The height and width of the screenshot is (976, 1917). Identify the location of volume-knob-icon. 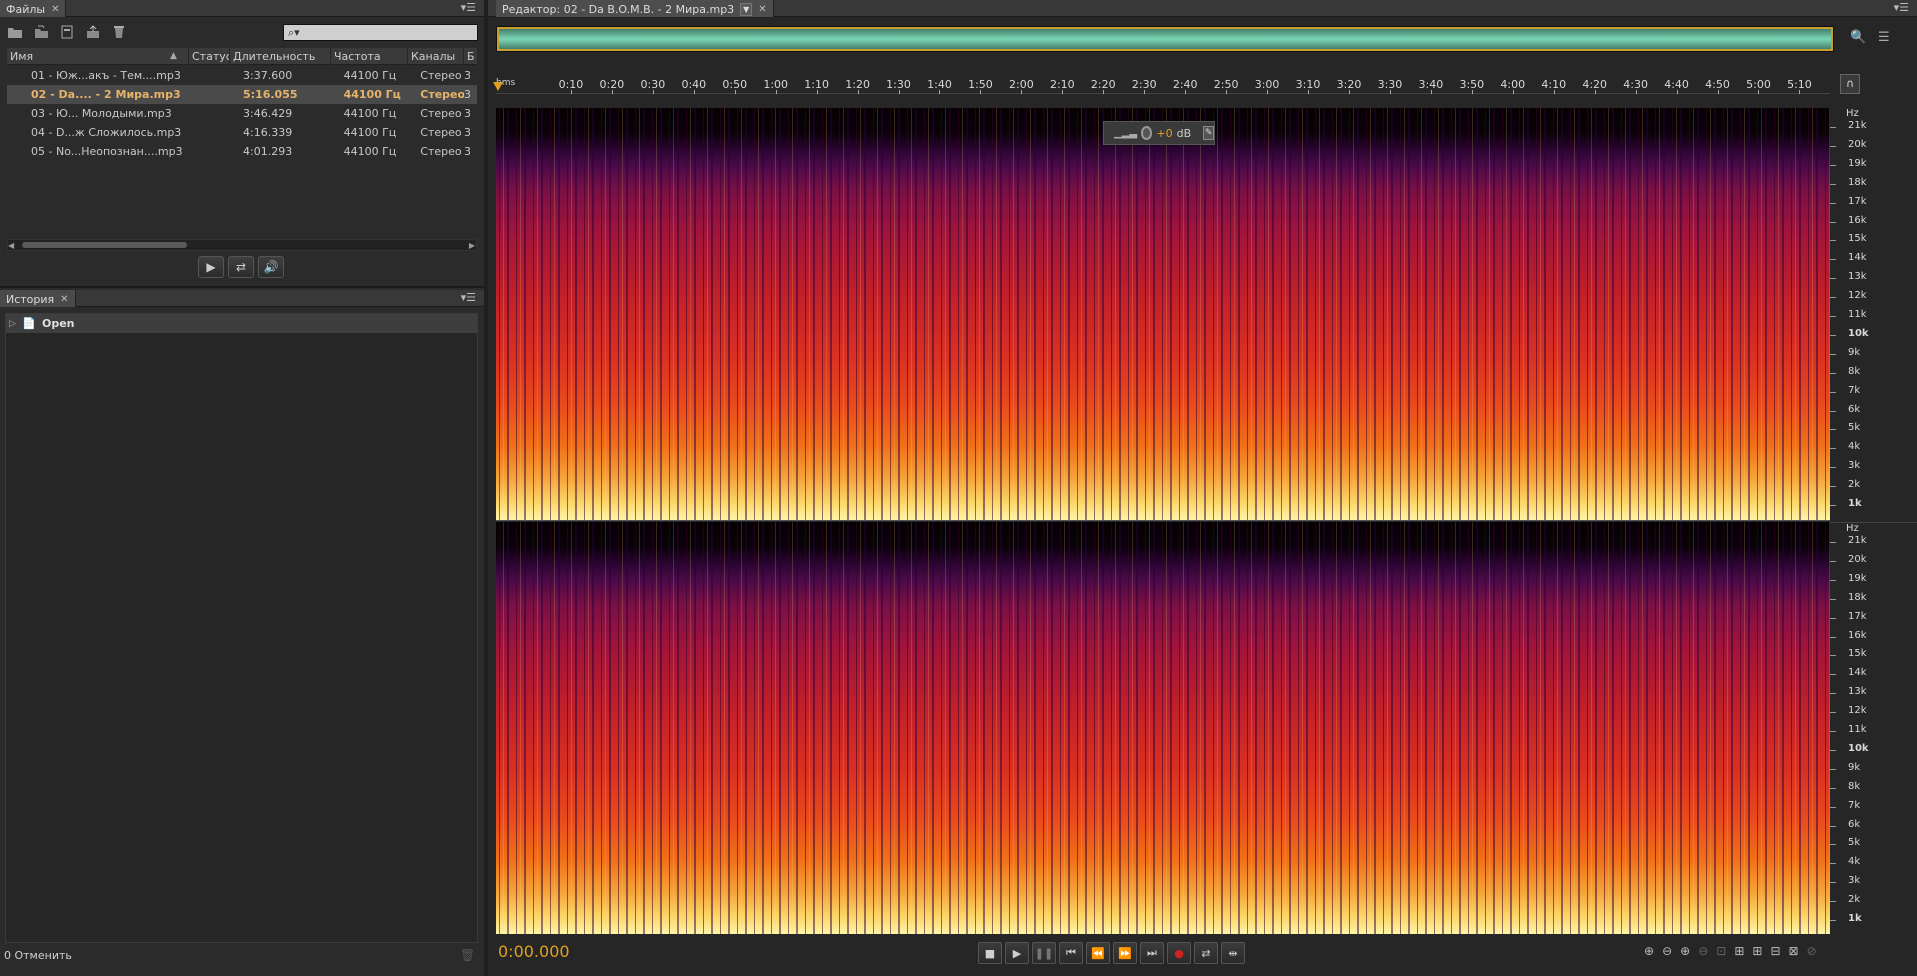
(1147, 133).